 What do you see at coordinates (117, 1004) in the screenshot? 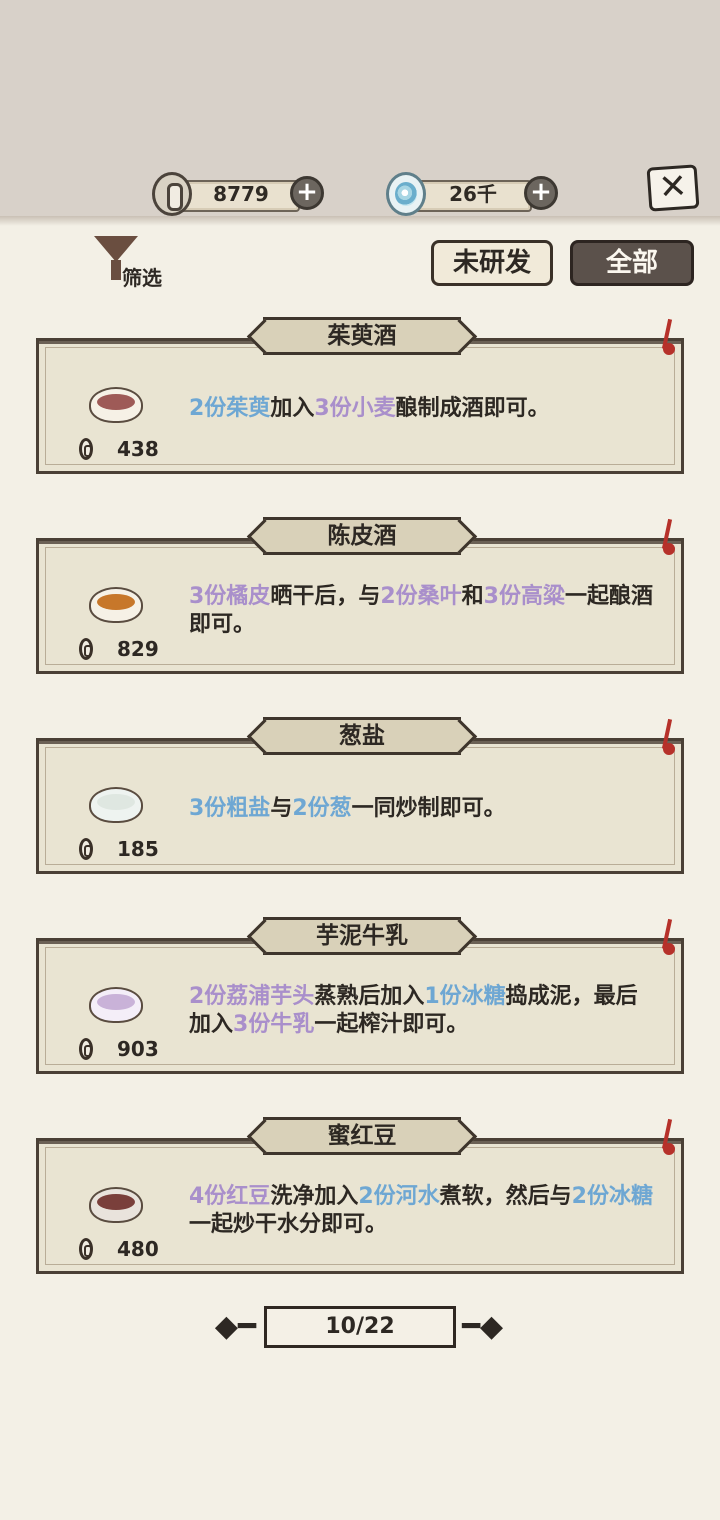
I see `taro-milk-cup-icon` at bounding box center [117, 1004].